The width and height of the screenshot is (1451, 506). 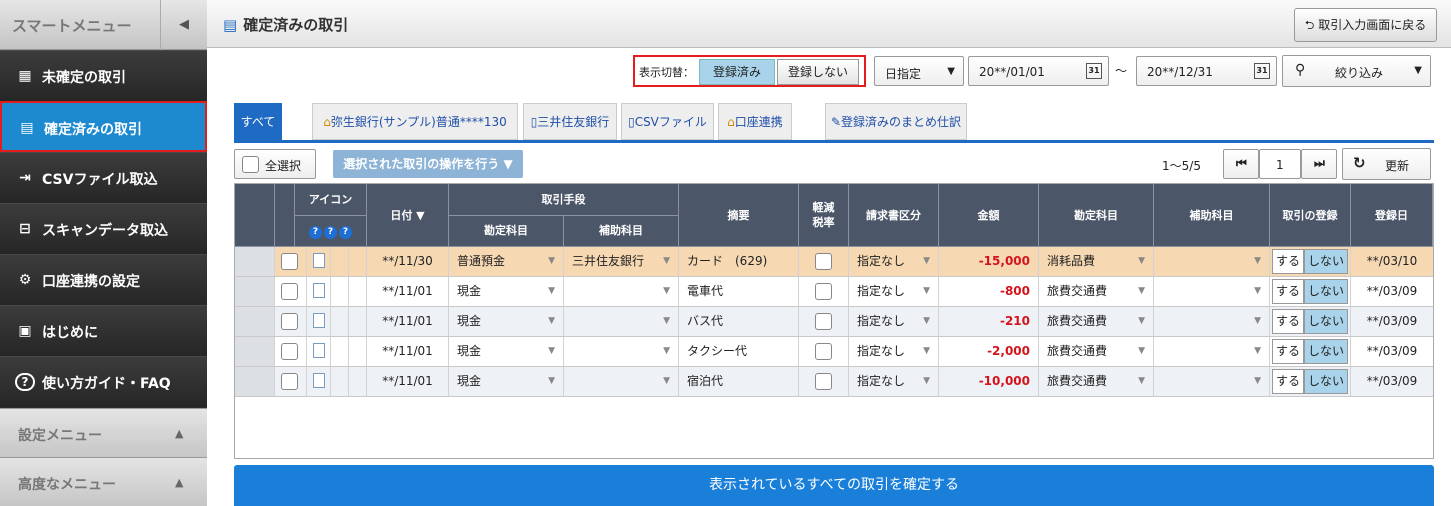 I want to click on bulk-operation-button: 選択された取引の操作を行う ▼, so click(x=428, y=164).